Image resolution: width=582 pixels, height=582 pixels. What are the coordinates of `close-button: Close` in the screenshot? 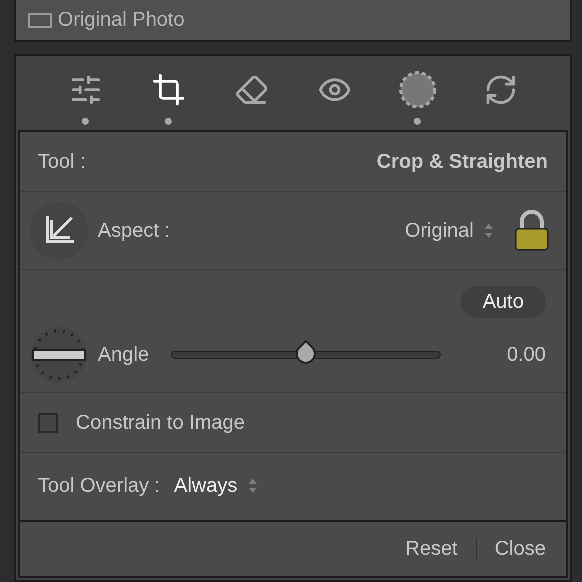 It's located at (520, 549).